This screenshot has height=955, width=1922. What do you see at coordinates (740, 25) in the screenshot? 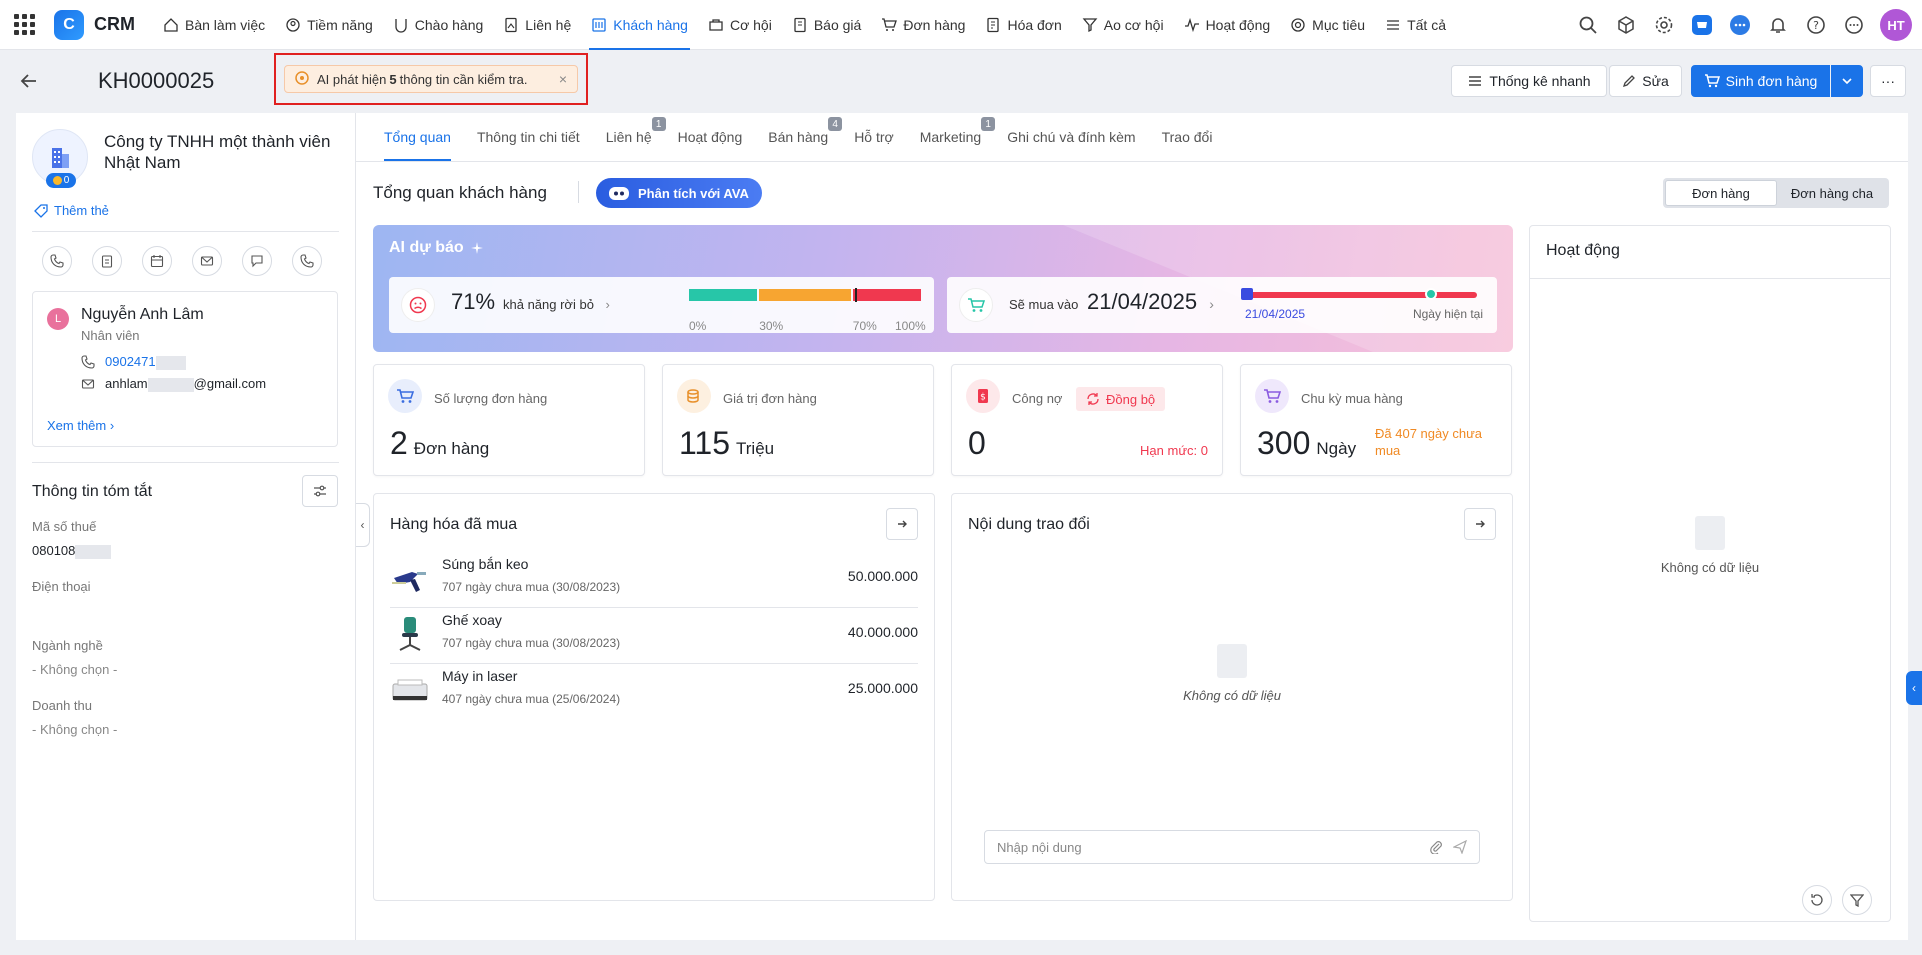
I see `nav-item-5: Cơ hội` at bounding box center [740, 25].